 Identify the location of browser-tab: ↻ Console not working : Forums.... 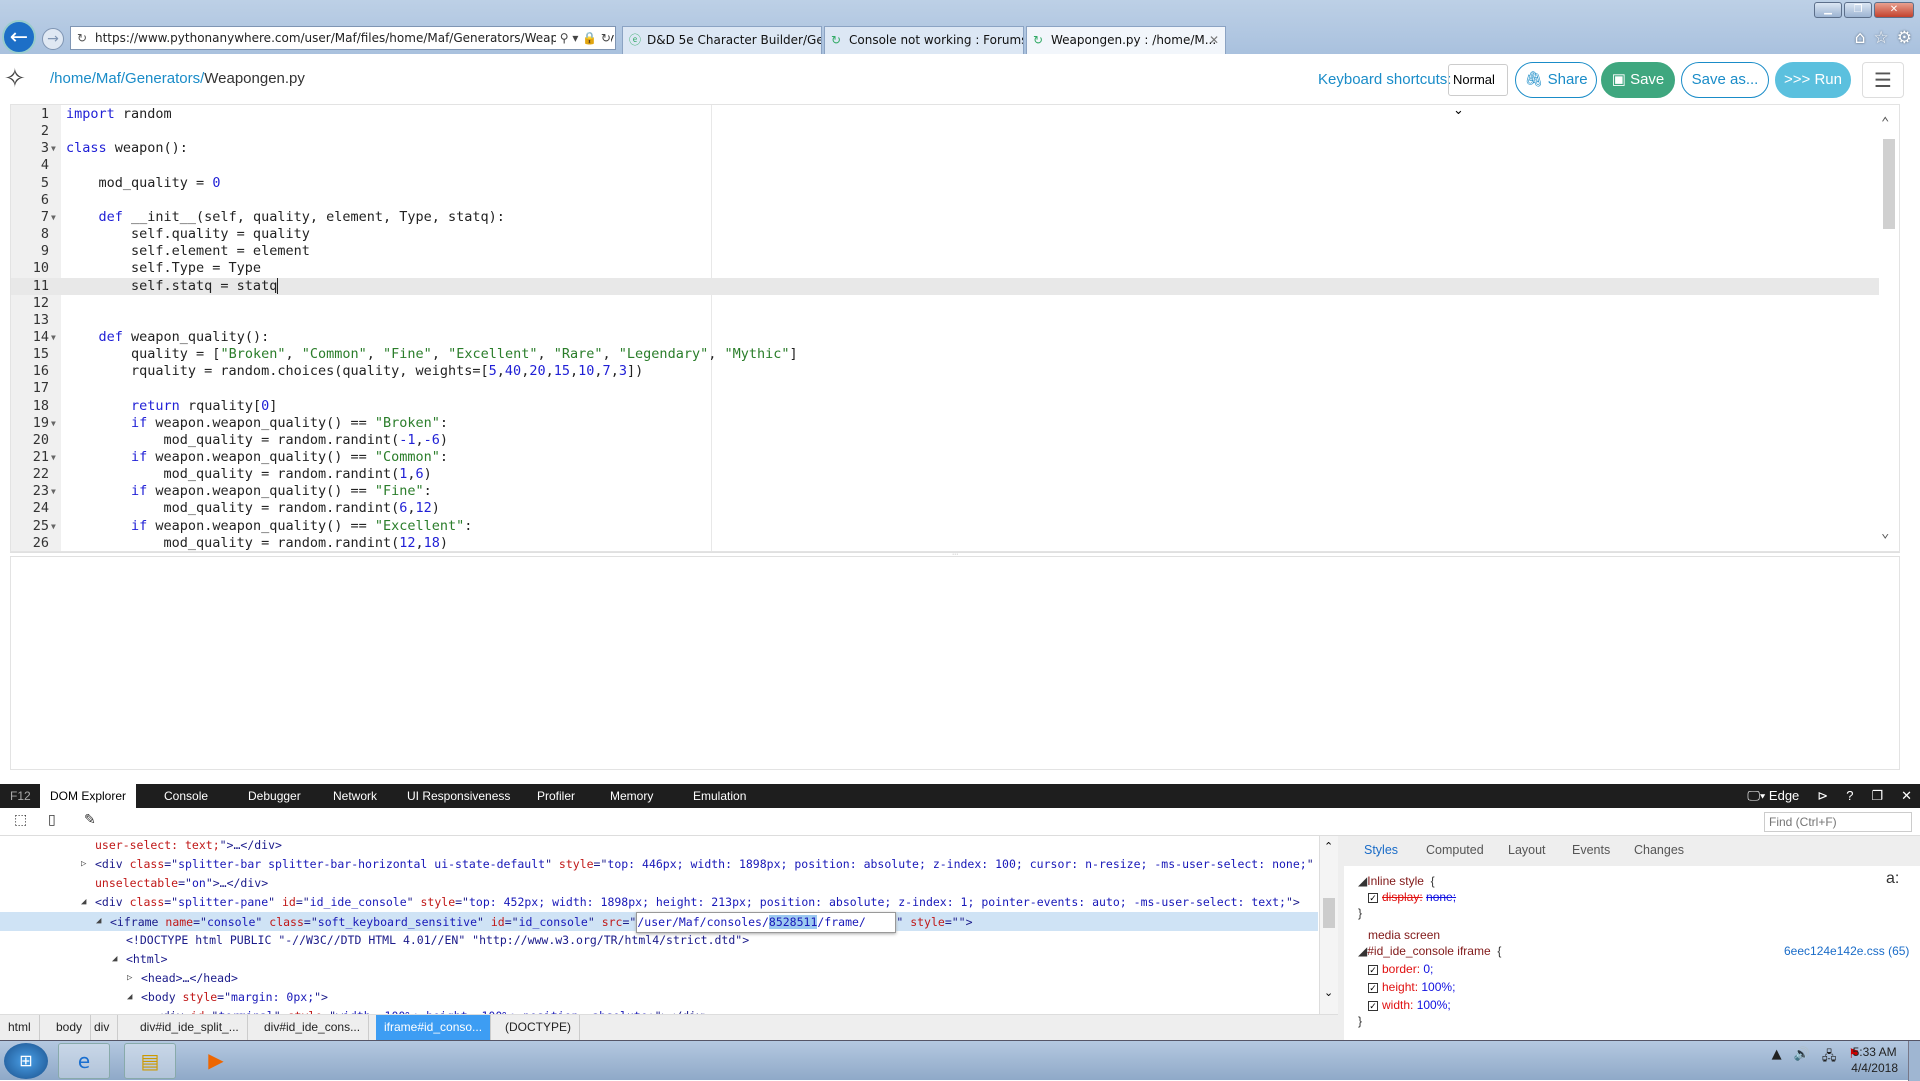
(924, 40).